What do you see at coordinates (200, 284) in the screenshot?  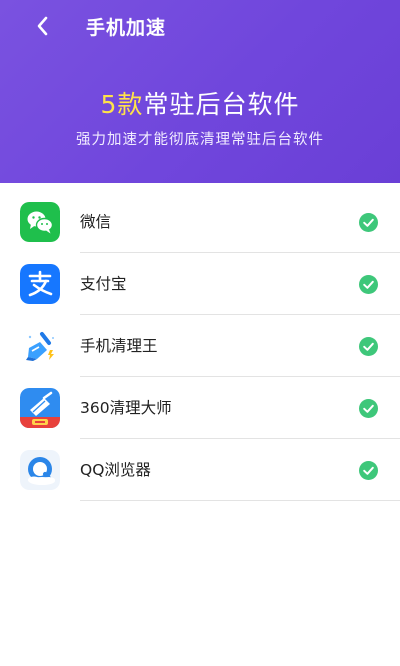 I see `list-item: 支付宝` at bounding box center [200, 284].